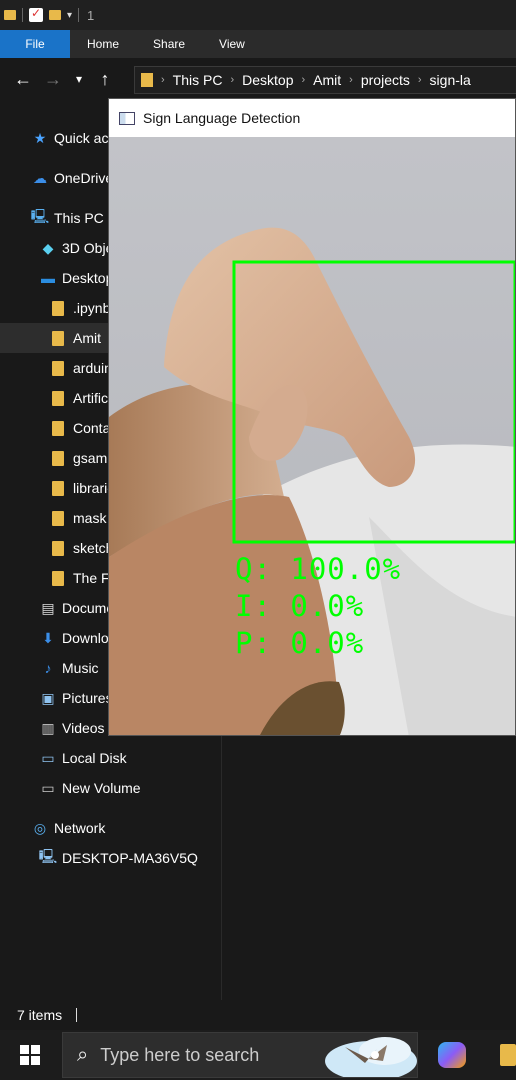 Image resolution: width=516 pixels, height=1080 pixels. Describe the element at coordinates (83, 1054) in the screenshot. I see `search-icon: ⌕` at that location.